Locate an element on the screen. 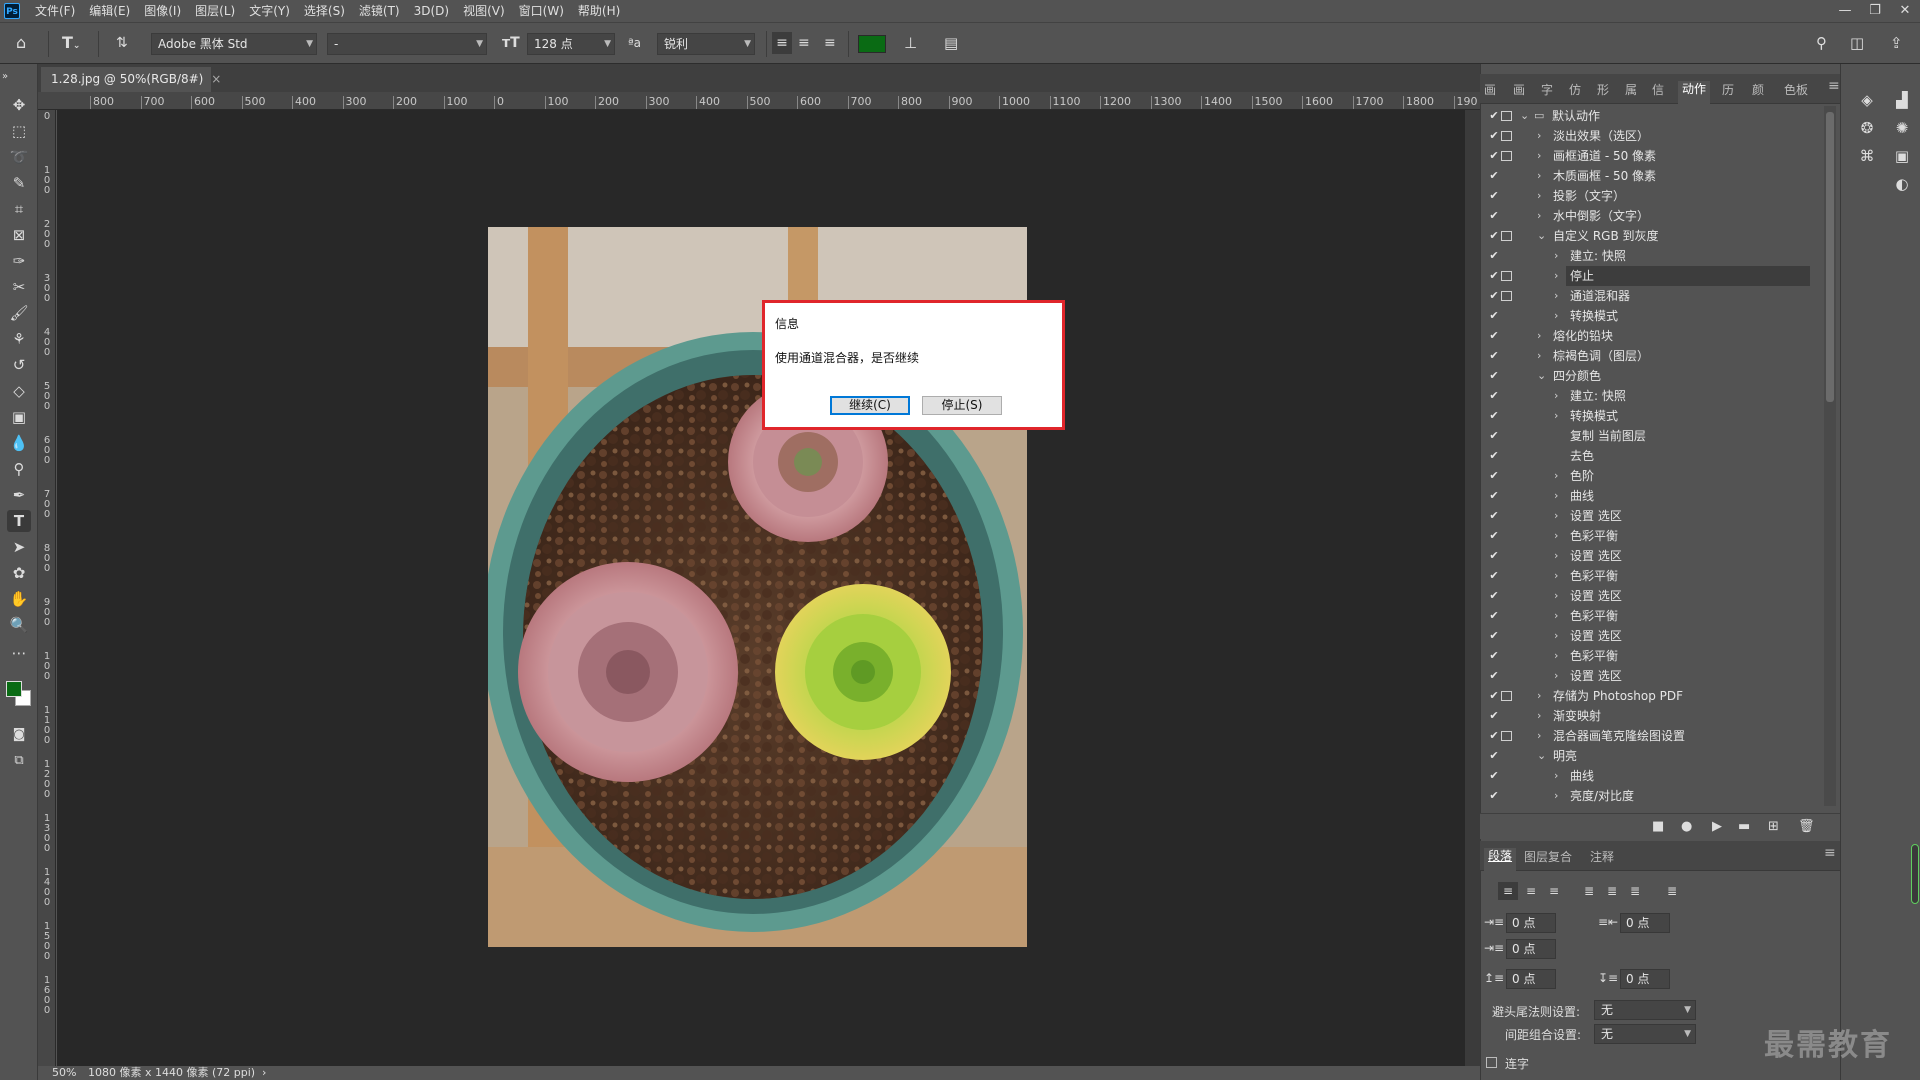 Image resolution: width=1920 pixels, height=1080 pixels. more-tools-icon: ⋯ is located at coordinates (19, 653).